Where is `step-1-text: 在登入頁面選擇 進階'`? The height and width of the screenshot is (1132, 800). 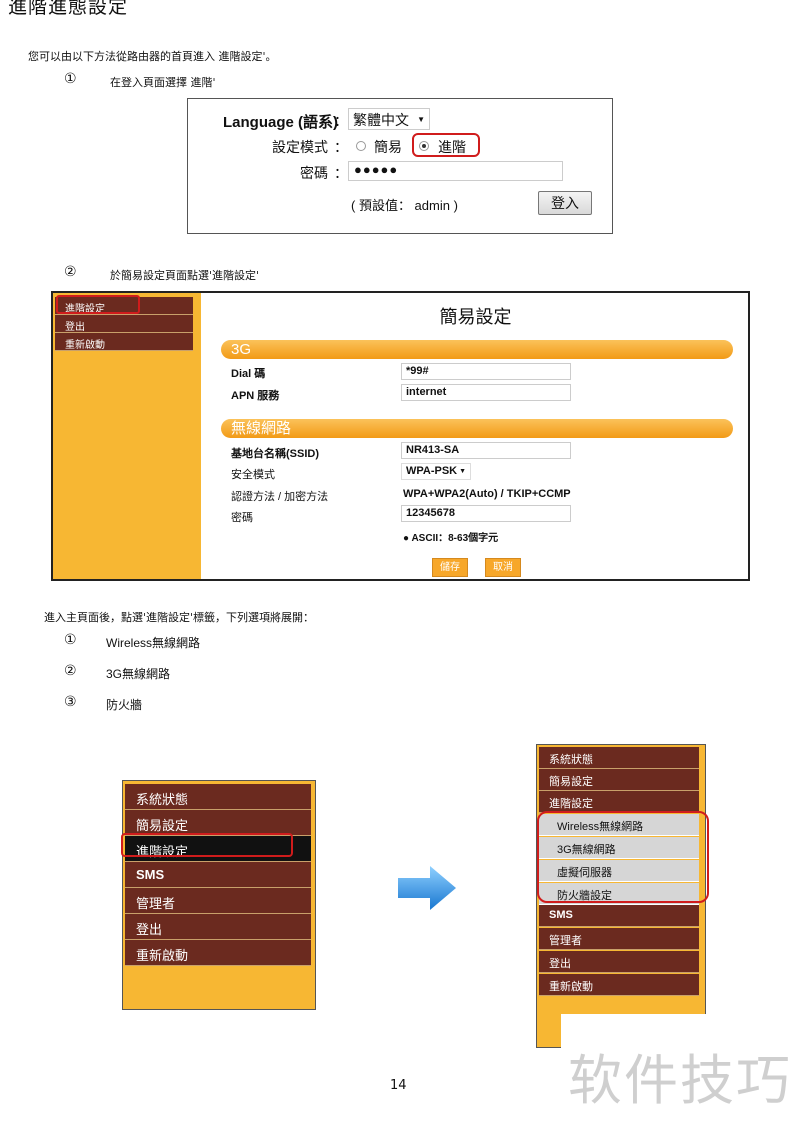
step-1-text: 在登入頁面選擇 進階' is located at coordinates (163, 82).